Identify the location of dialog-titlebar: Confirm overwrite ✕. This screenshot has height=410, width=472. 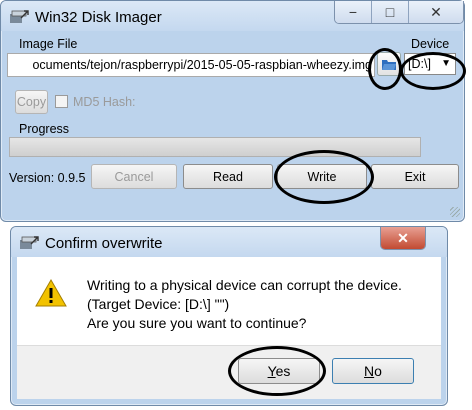
(229, 242).